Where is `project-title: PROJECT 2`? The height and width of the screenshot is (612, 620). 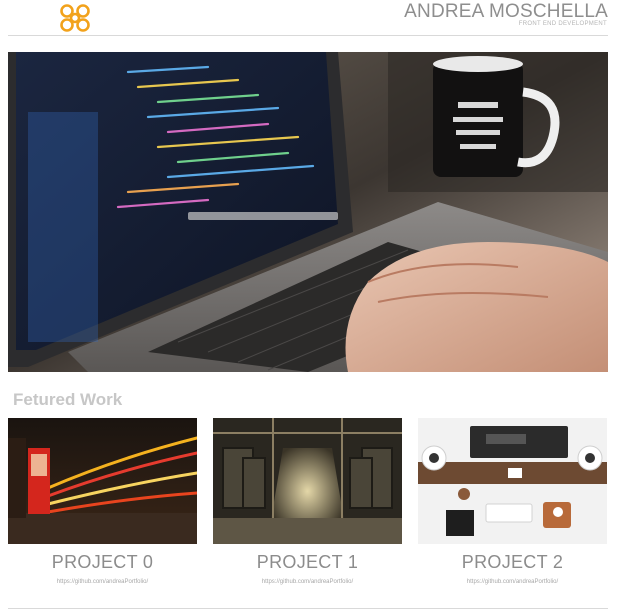
project-title: PROJECT 2 is located at coordinates (512, 562).